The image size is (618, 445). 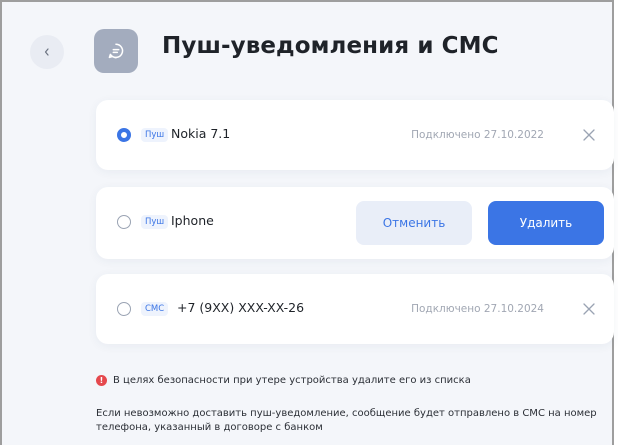 I want to click on alert-icon: !, so click(x=101, y=380).